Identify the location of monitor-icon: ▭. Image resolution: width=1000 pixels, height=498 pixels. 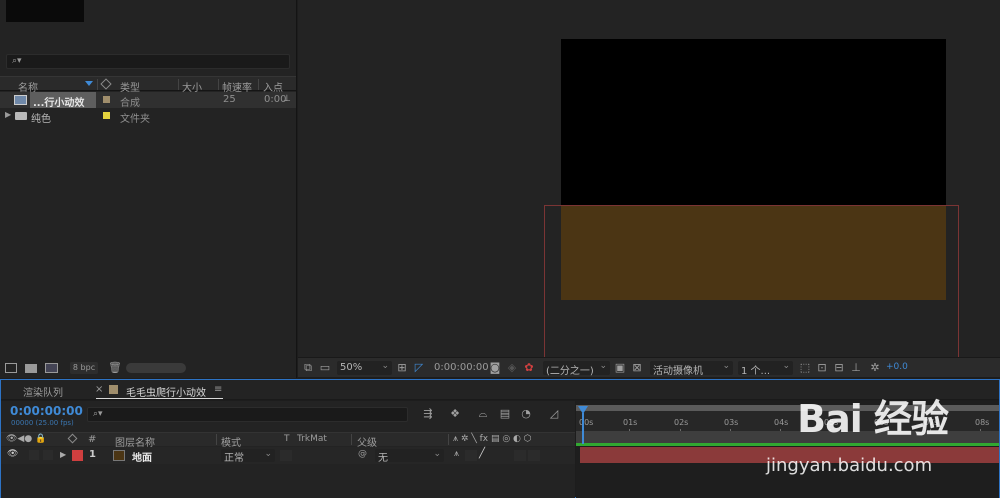
(325, 368).